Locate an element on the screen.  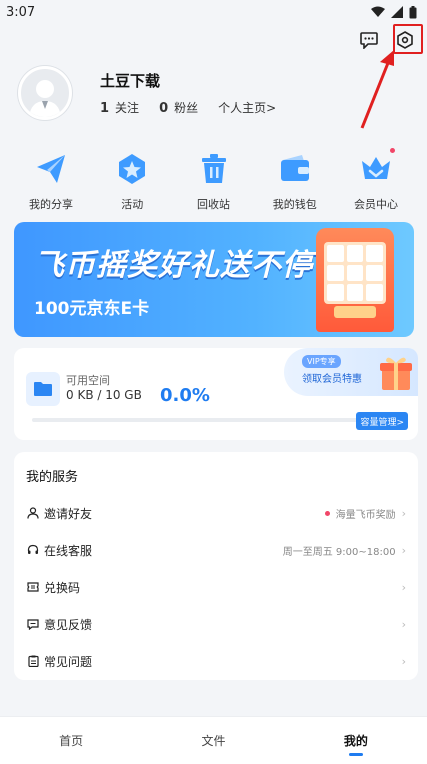
status-icons is located at coordinates (394, 12).